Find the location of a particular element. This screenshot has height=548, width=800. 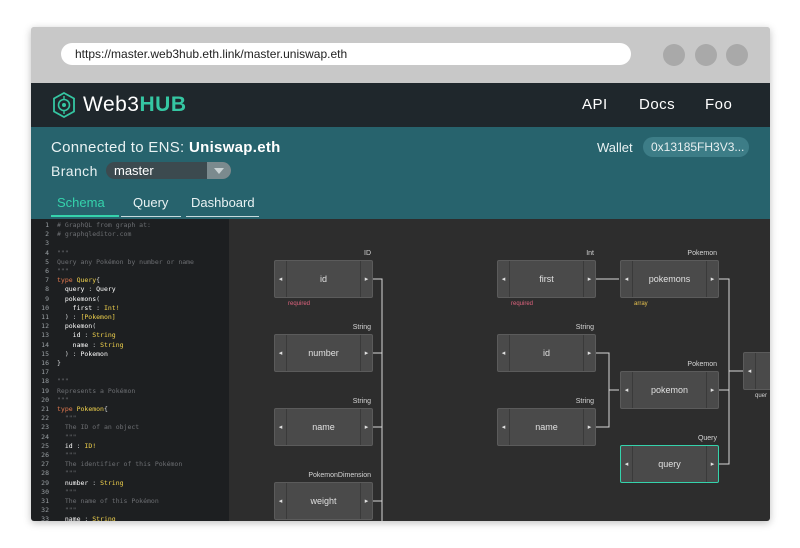

node-label: pokemon is located at coordinates (669, 390).